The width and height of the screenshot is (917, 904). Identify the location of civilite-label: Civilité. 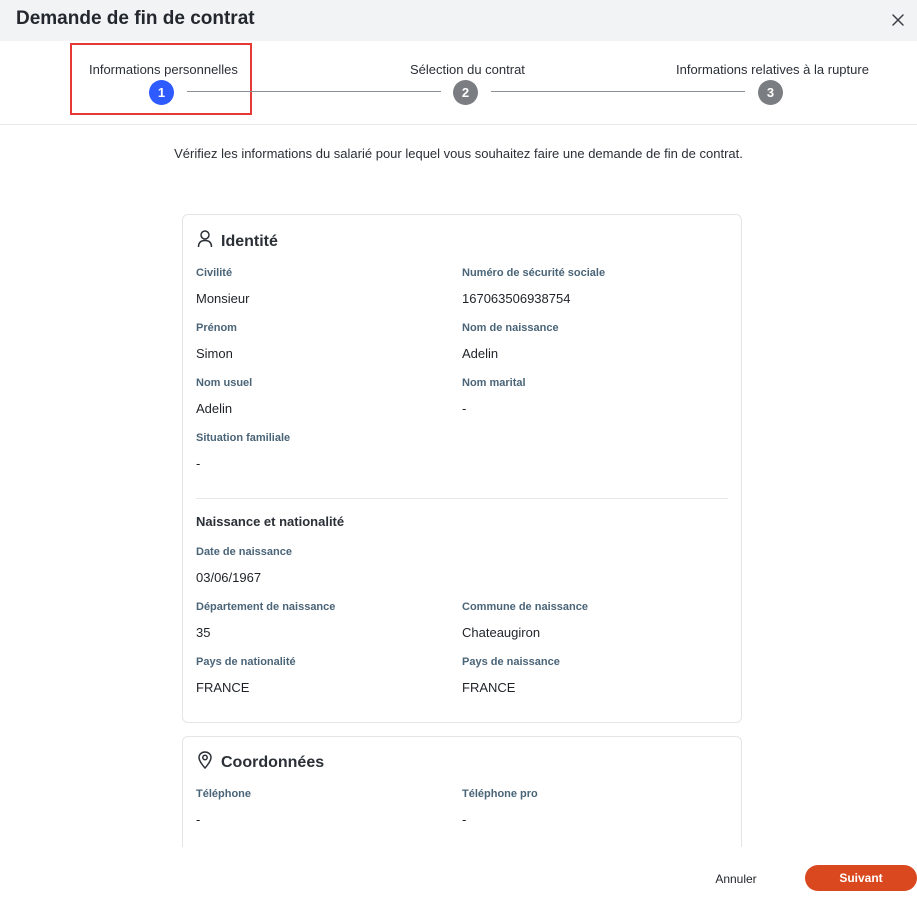
(214, 273).